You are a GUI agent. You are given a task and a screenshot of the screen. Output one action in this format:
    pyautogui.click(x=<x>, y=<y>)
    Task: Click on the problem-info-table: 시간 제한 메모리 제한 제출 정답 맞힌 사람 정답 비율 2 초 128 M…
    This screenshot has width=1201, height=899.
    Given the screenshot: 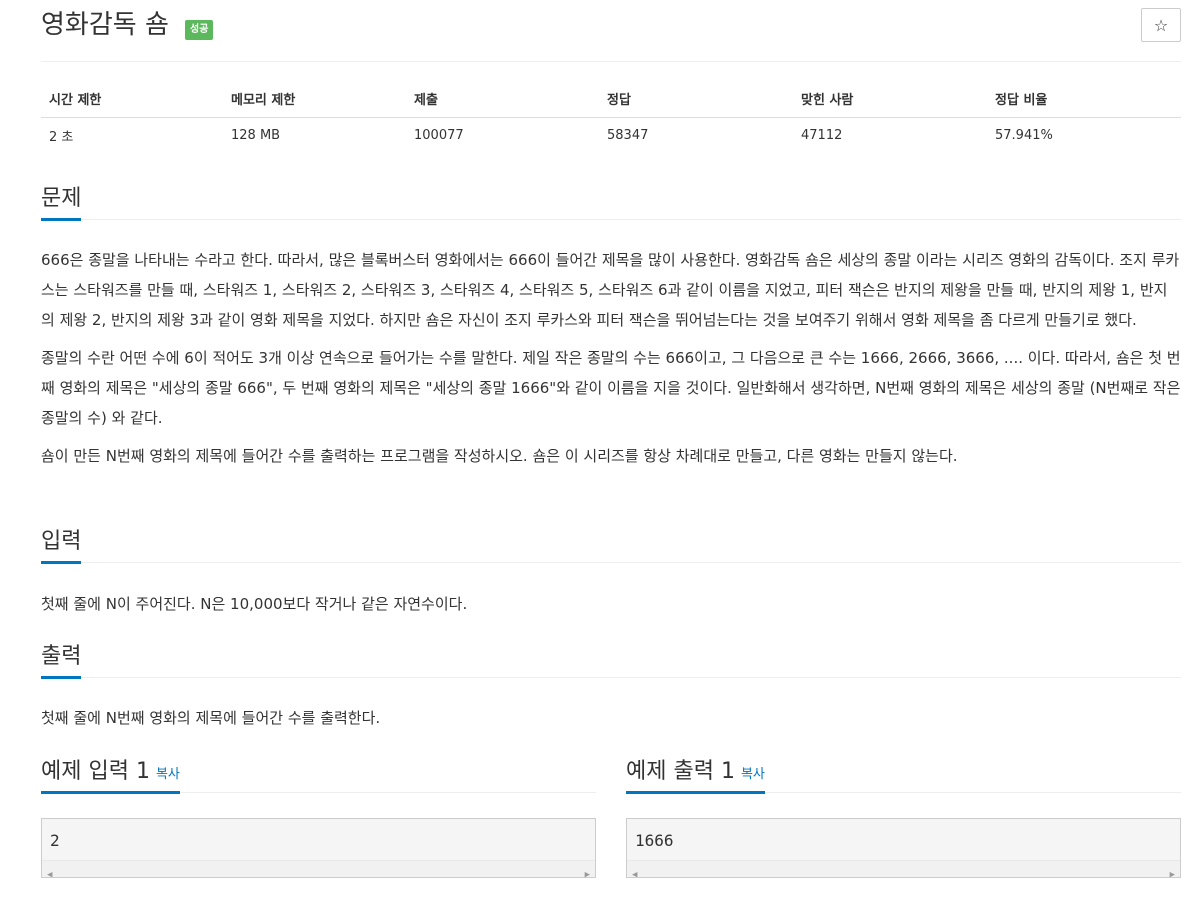 What is the action you would take?
    pyautogui.click(x=611, y=116)
    